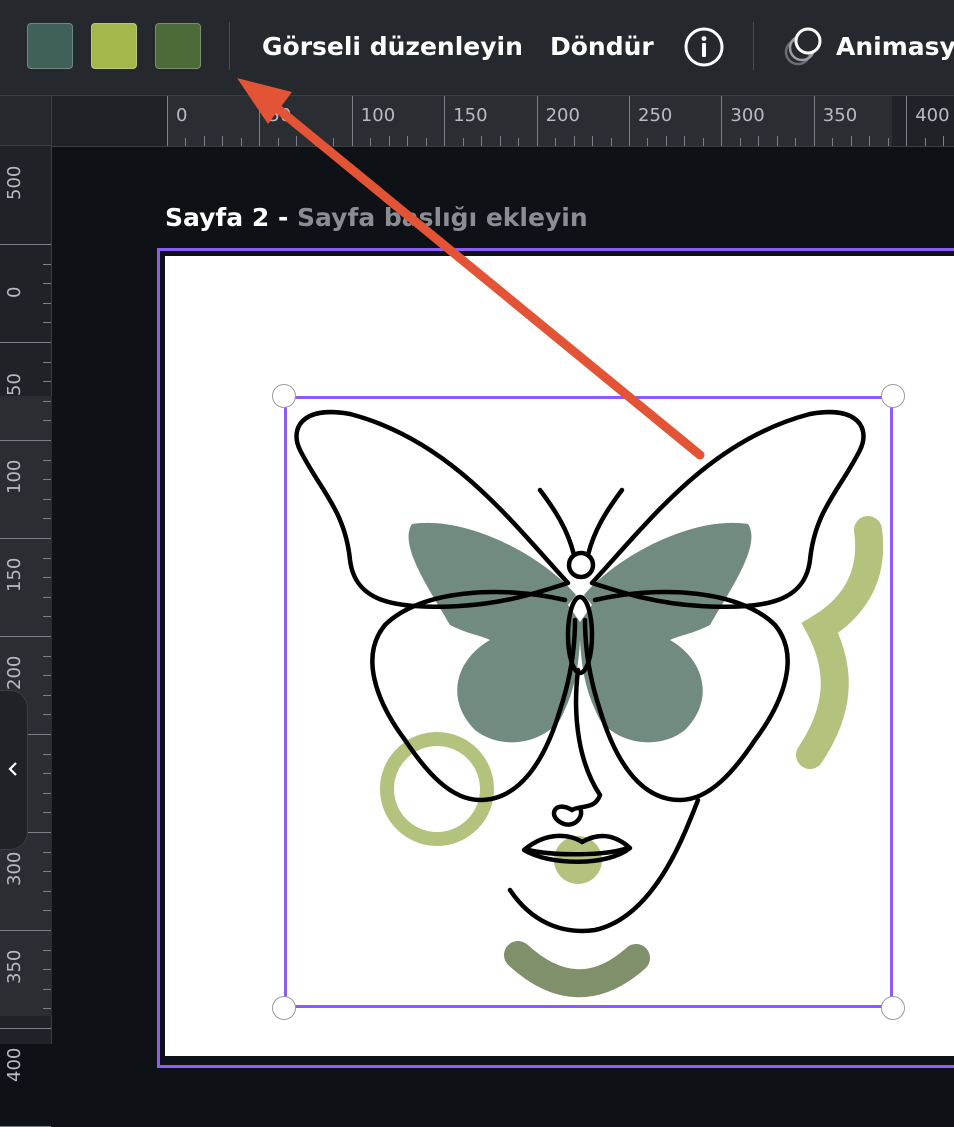 The height and width of the screenshot is (1127, 954). I want to click on collapse-panel-tab, so click(14, 770).